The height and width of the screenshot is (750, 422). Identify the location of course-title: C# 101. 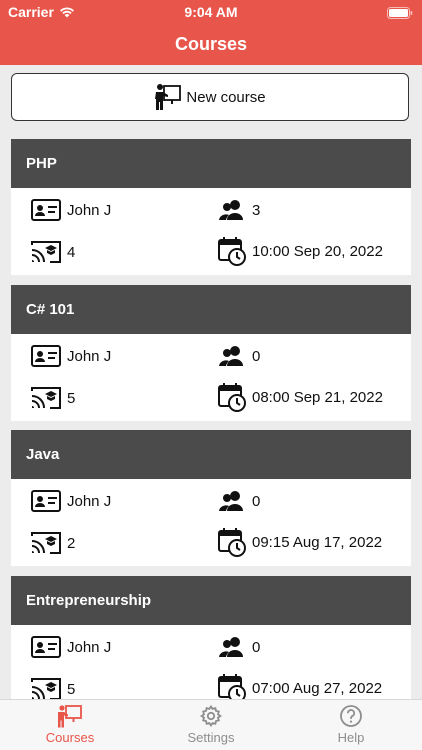
(211, 309).